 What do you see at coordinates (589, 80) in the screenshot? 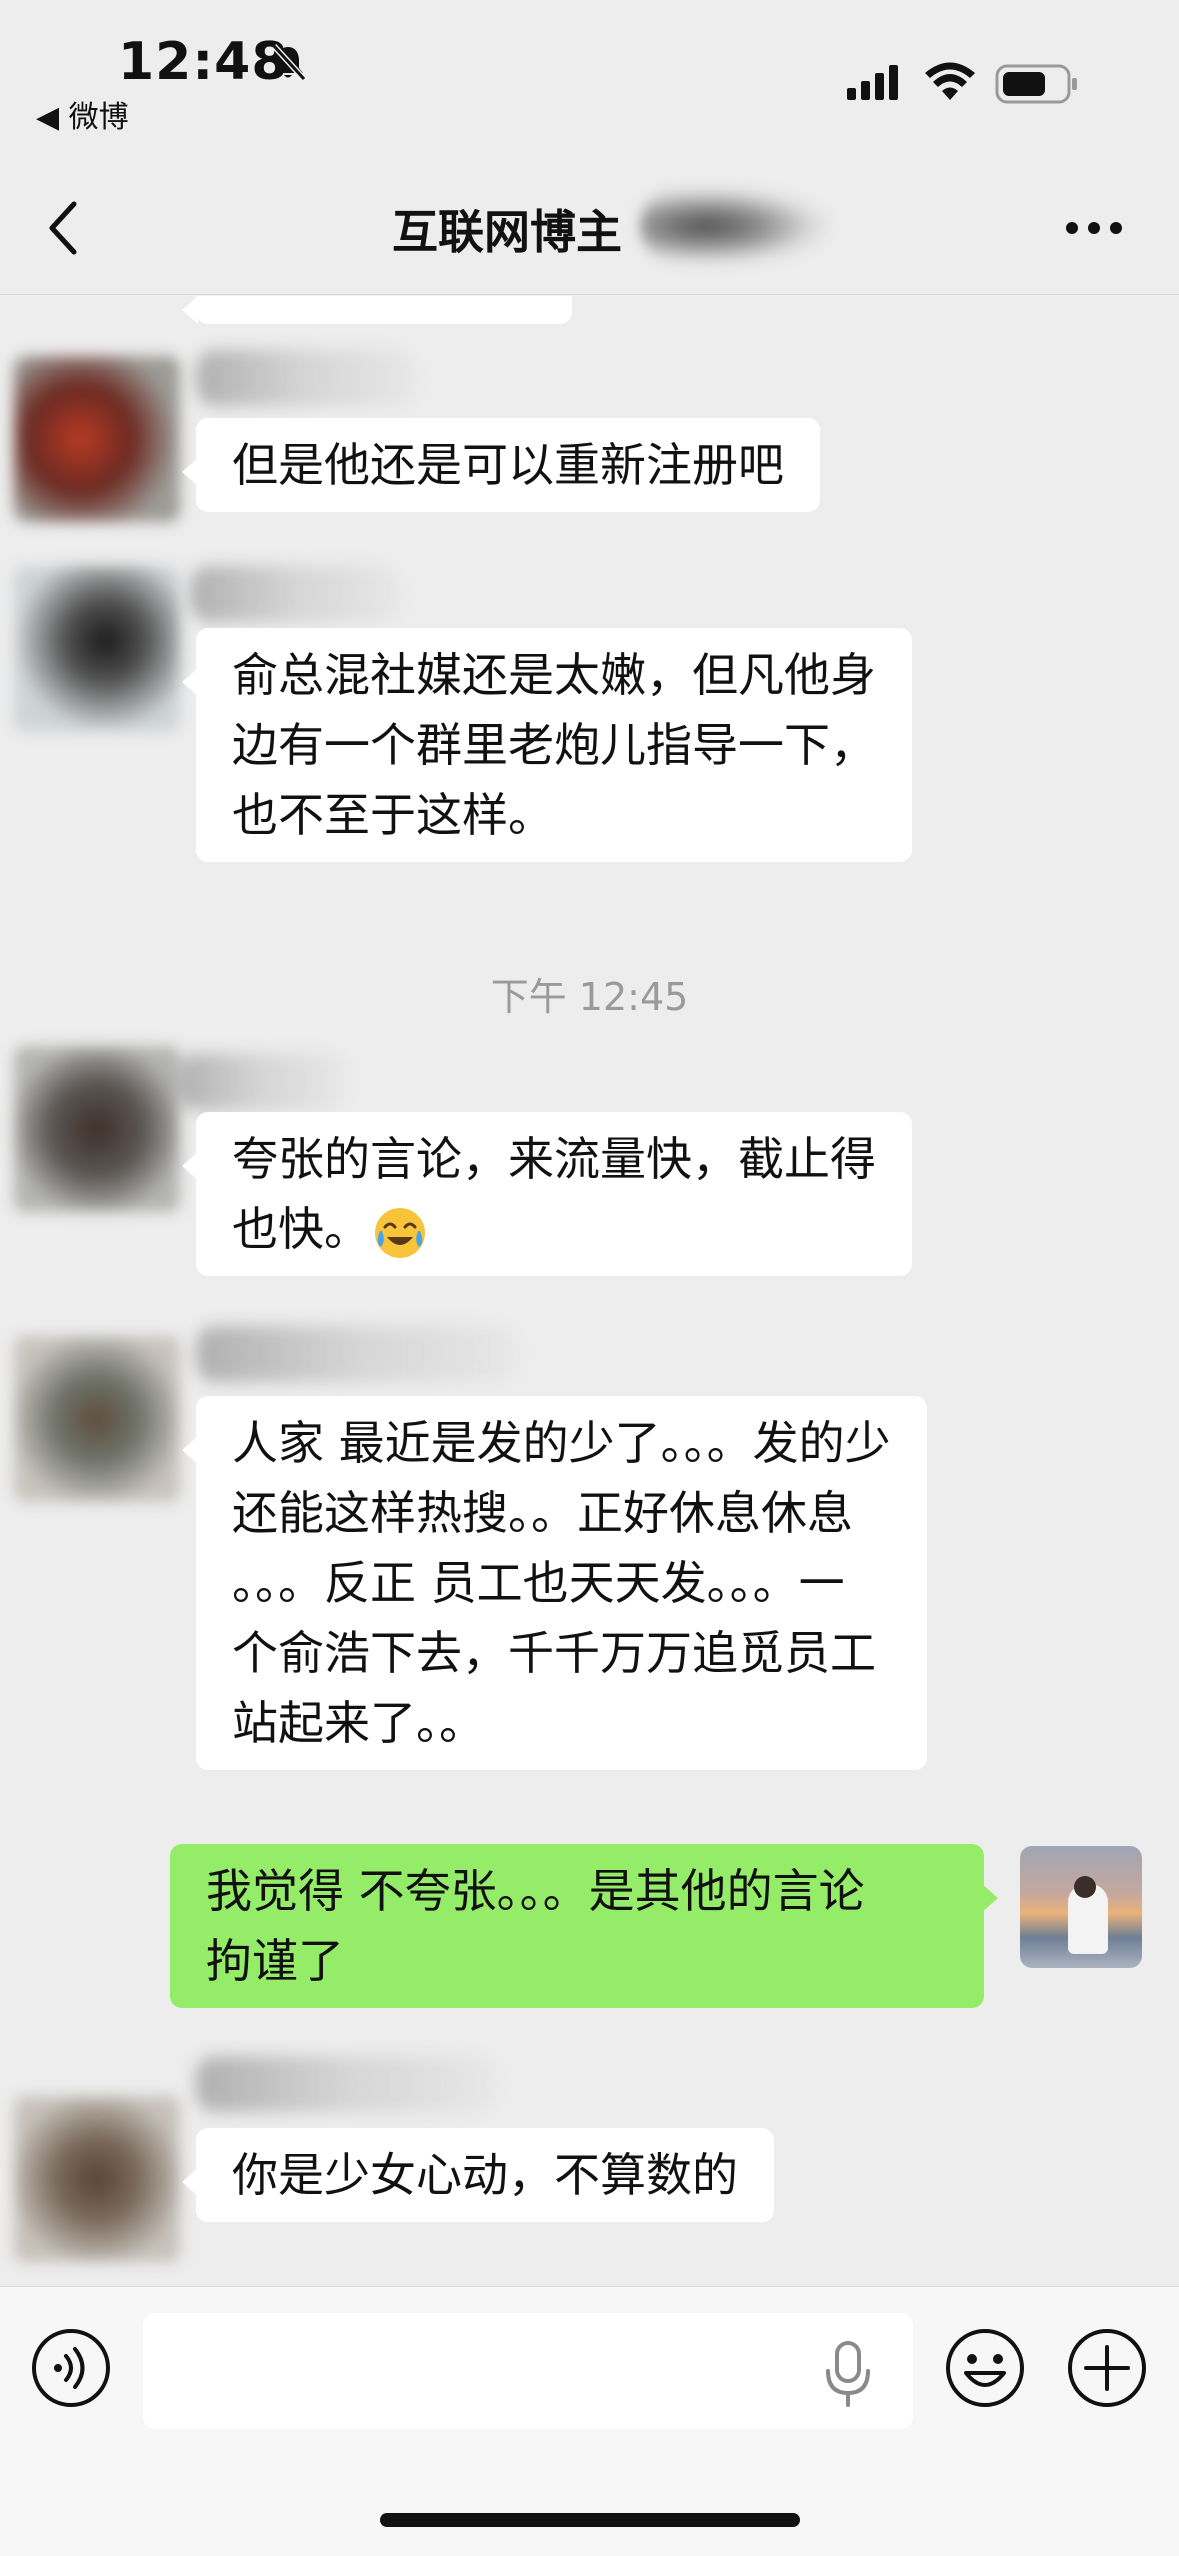
I see `status-bar: 12:48 ◀ 微博` at bounding box center [589, 80].